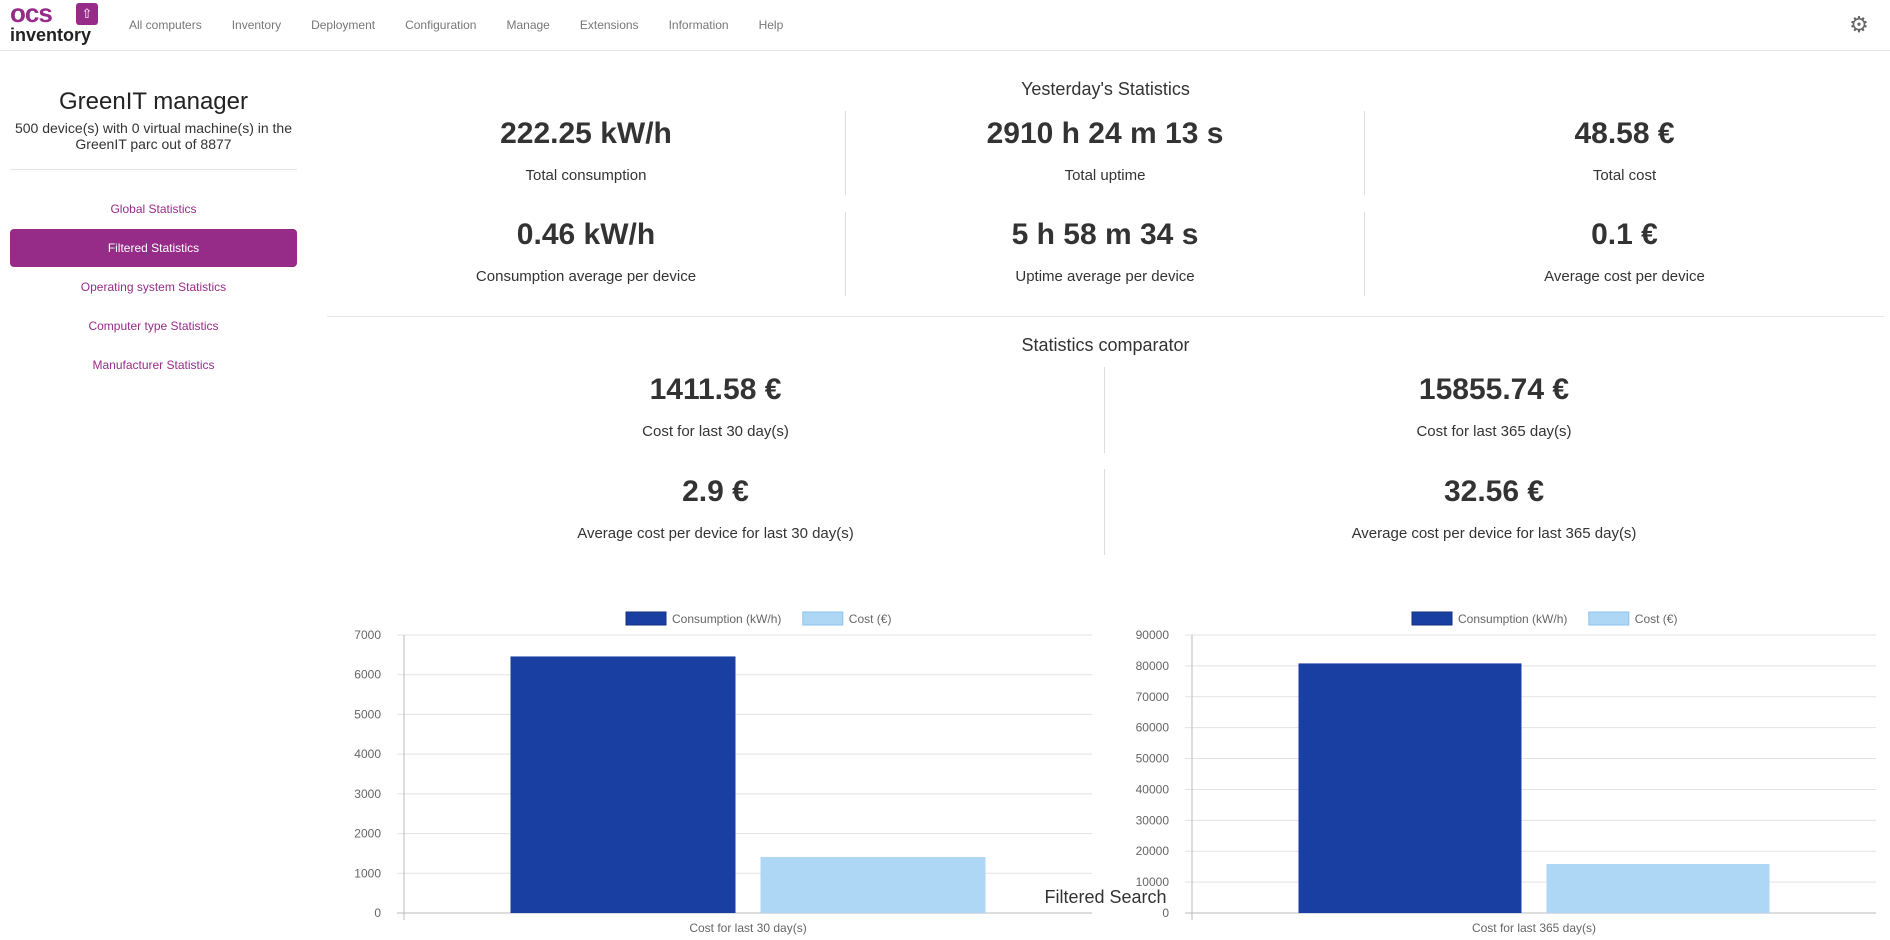 Image resolution: width=1890 pixels, height=940 pixels. I want to click on stat-label: Cost for last 365 day(s), so click(1494, 431).